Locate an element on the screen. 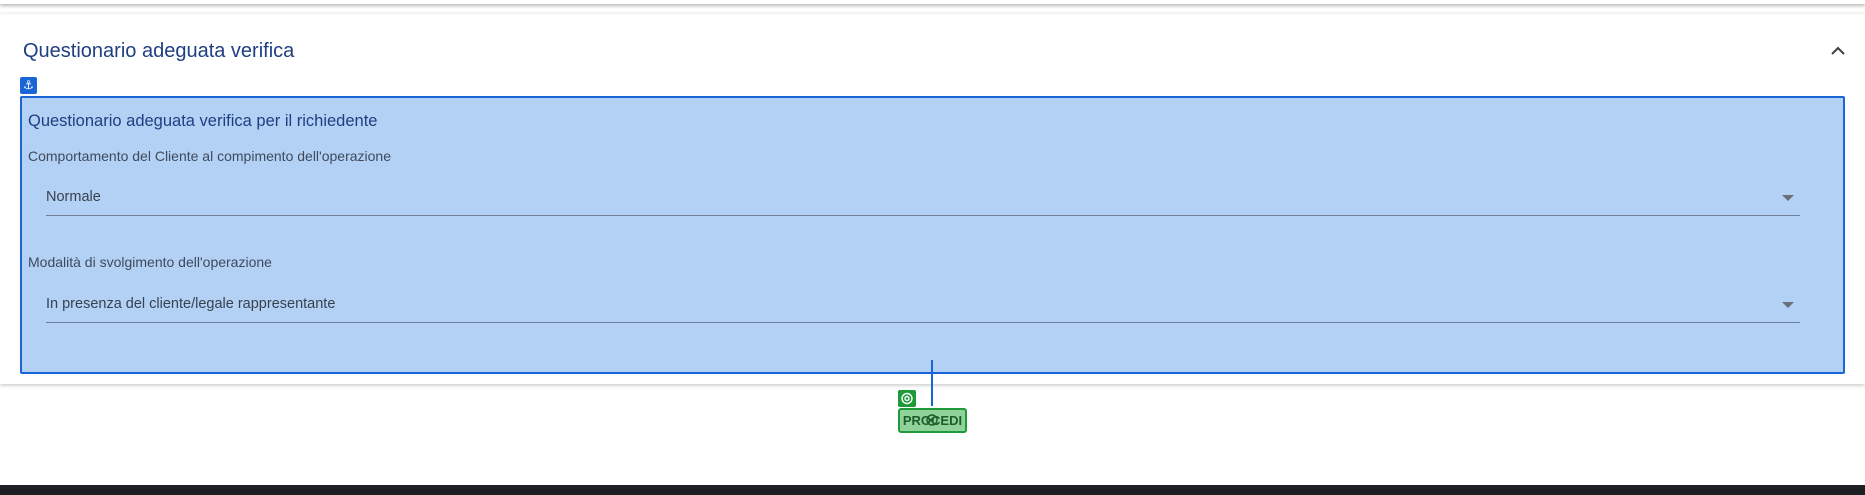 Image resolution: width=1865 pixels, height=495 pixels. card-title: Questionario adeguata verifica is located at coordinates (159, 51).